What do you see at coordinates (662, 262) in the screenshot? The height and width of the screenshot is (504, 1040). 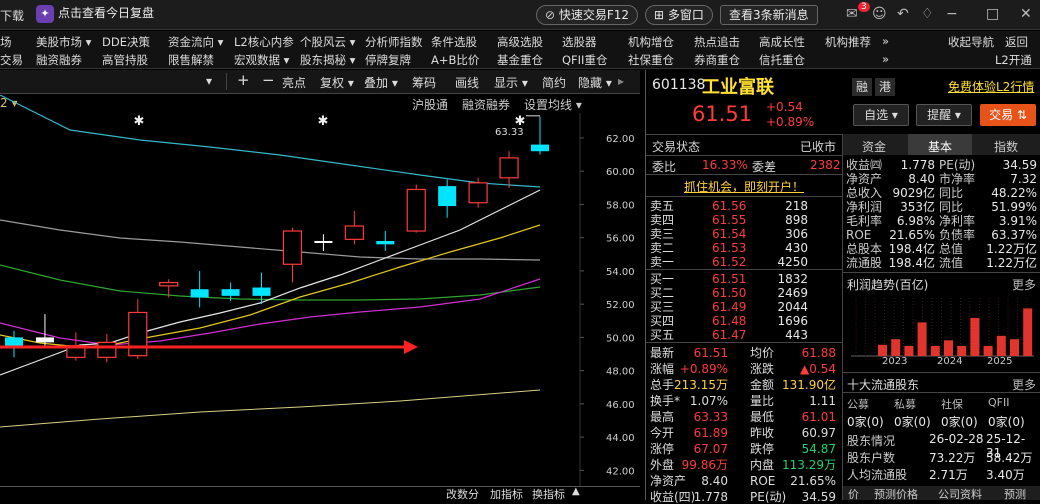 I see `ask-level-label: 卖一` at bounding box center [662, 262].